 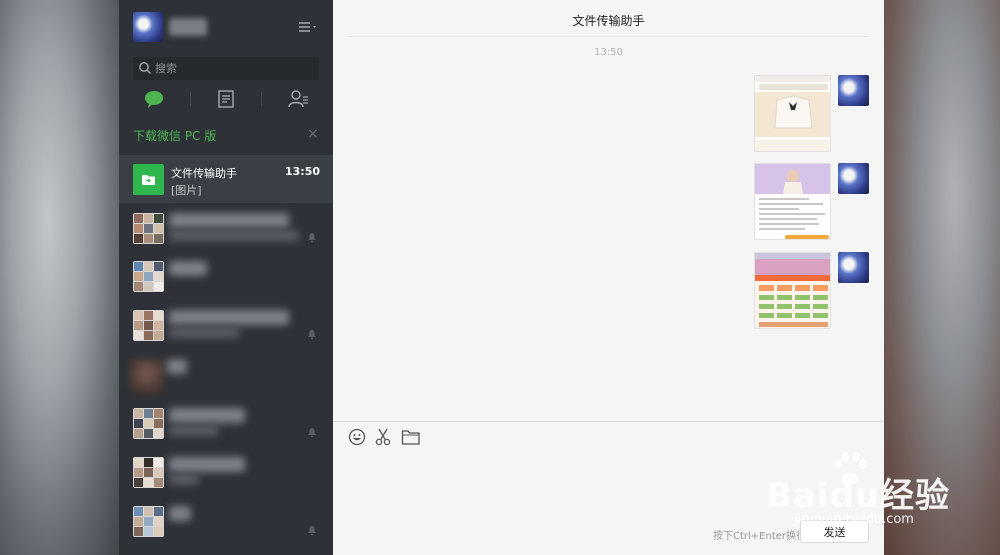 What do you see at coordinates (59, 277) in the screenshot?
I see `background-left` at bounding box center [59, 277].